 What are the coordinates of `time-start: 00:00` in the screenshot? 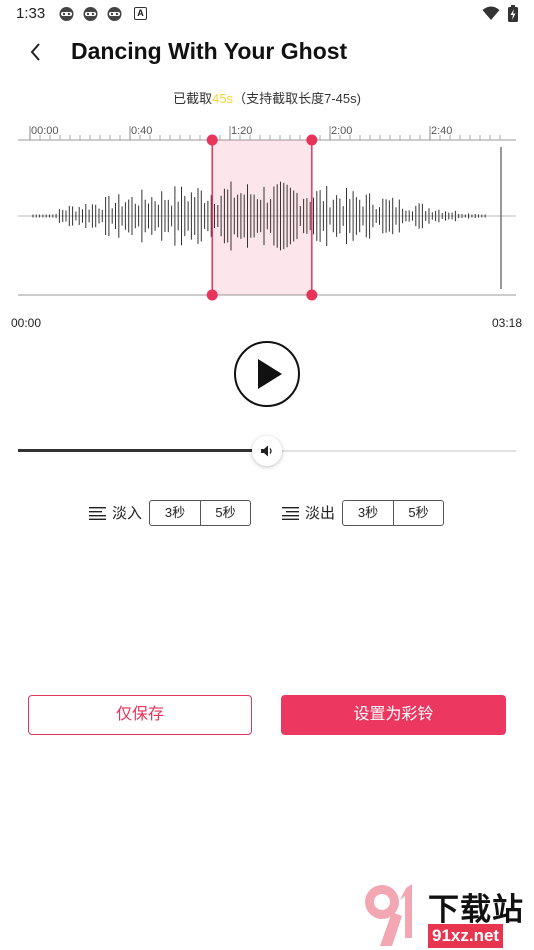 It's located at (26, 323).